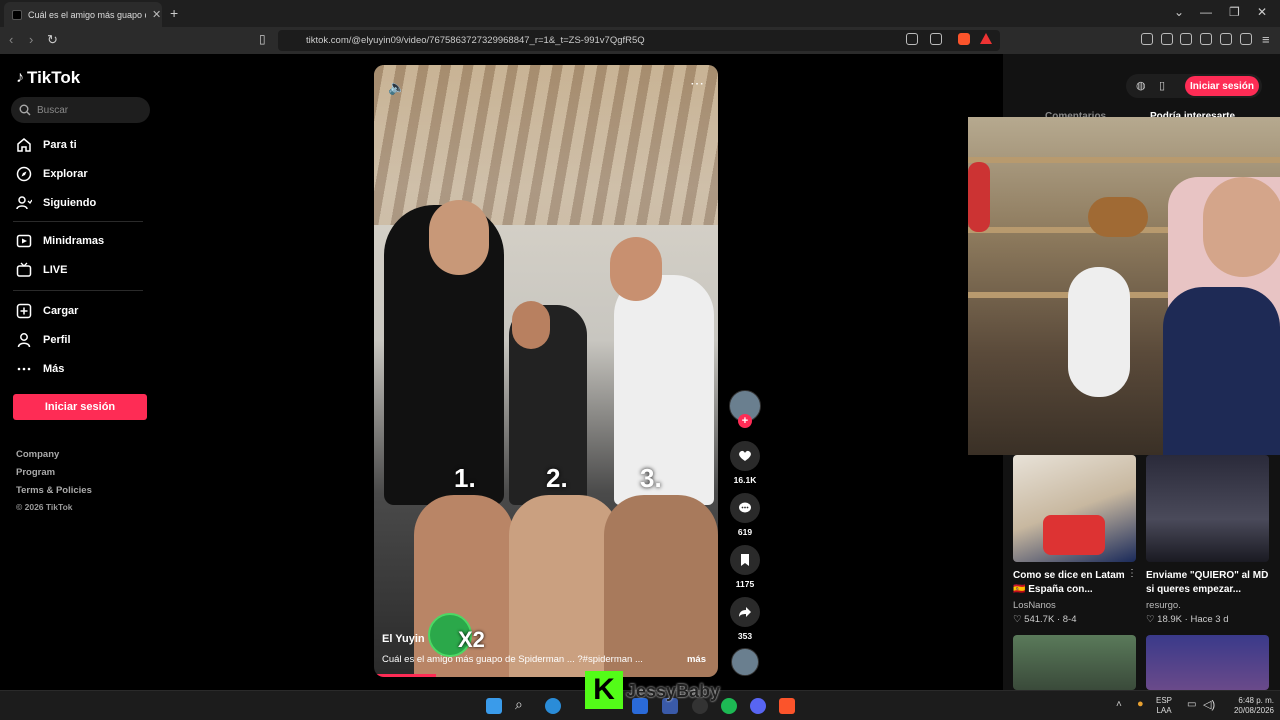 The image size is (1280, 720). I want to click on footer-terms-link: Terms & Policies, so click(54, 490).